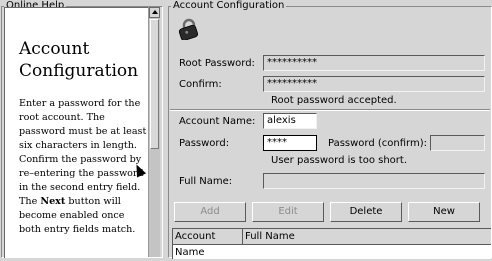 This screenshot has width=492, height=261. What do you see at coordinates (206, 181) in the screenshot?
I see `full-name-label: Full Name:` at bounding box center [206, 181].